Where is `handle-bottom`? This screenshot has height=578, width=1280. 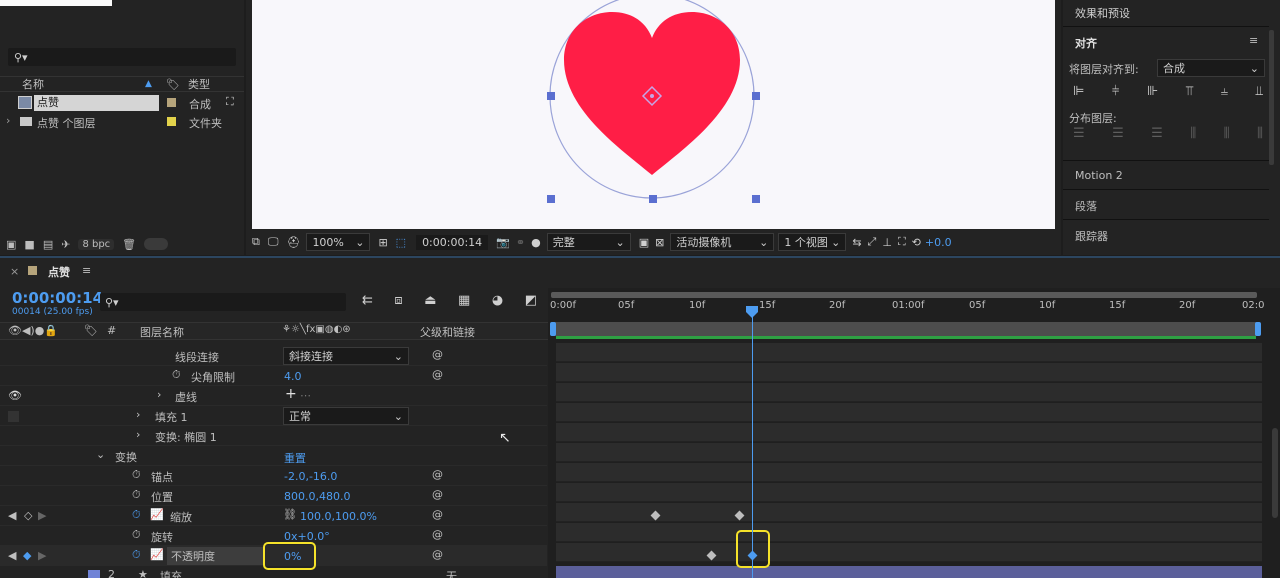
handle-bottom is located at coordinates (653, 199).